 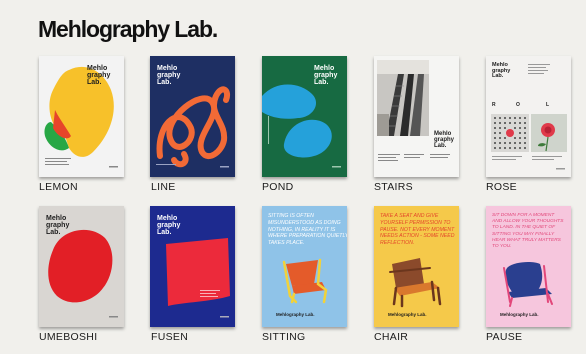 What do you see at coordinates (494, 105) in the screenshot?
I see `svg-text: R` at bounding box center [494, 105].